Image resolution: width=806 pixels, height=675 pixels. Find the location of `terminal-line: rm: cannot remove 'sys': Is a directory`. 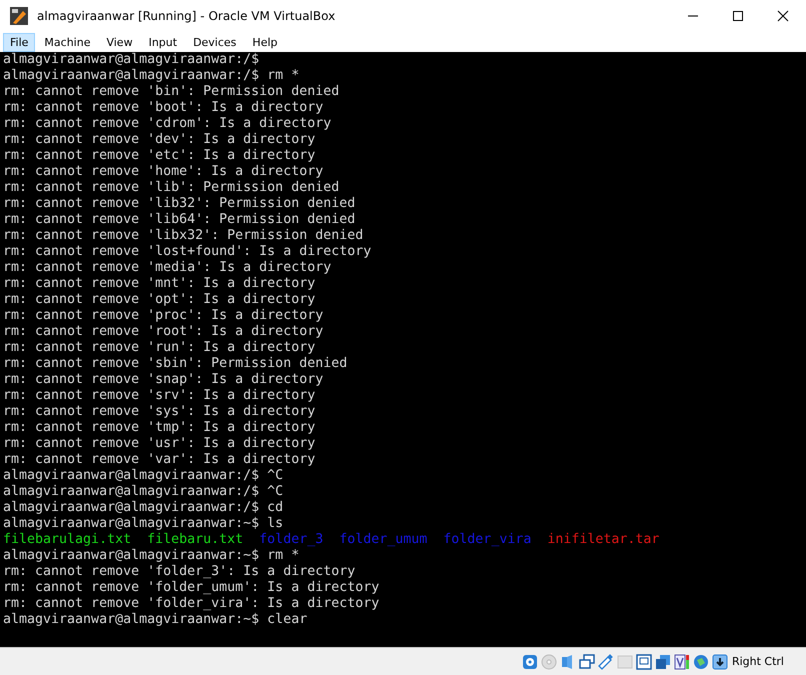

terminal-line: rm: cannot remove 'sys': Is a directory is located at coordinates (159, 412).